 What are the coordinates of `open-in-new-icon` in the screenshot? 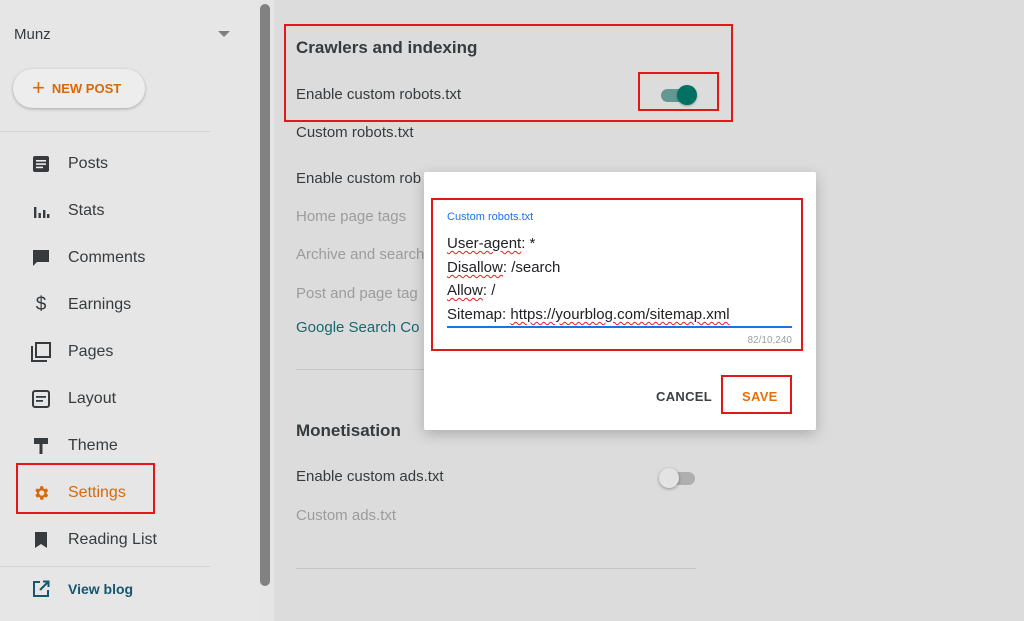 It's located at (41, 589).